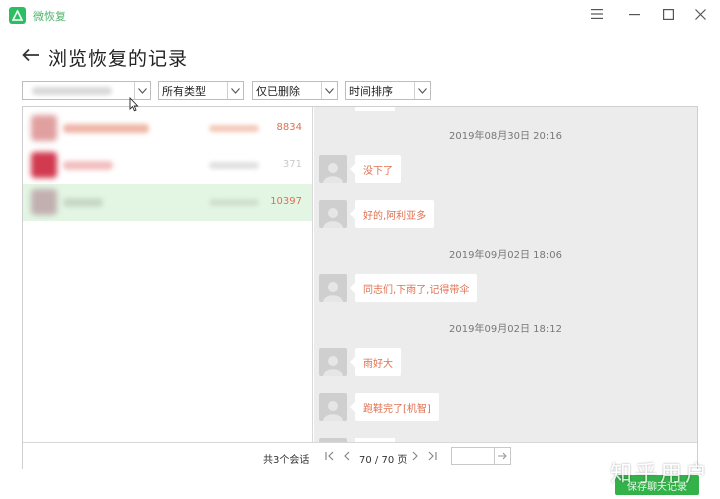  What do you see at coordinates (347, 456) in the screenshot?
I see `prev-page-icon` at bounding box center [347, 456].